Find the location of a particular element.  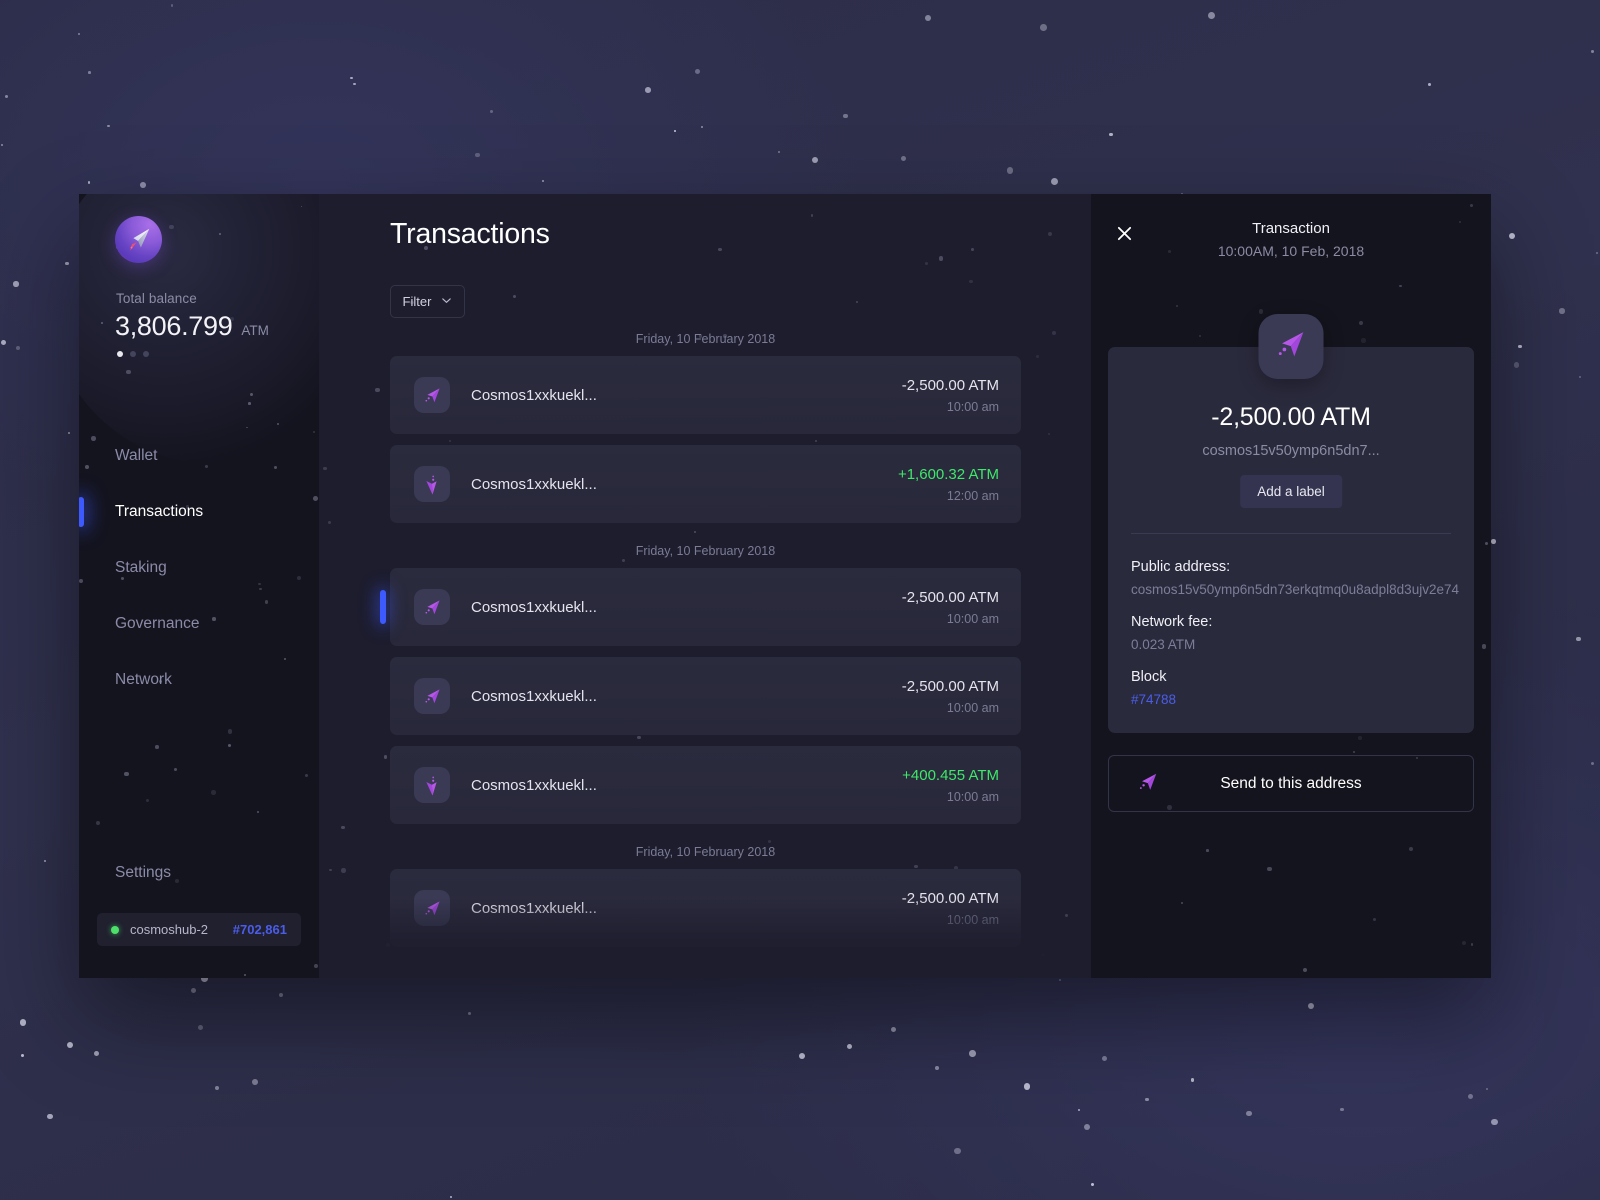

chain-block-height: #702,861 is located at coordinates (259, 929).